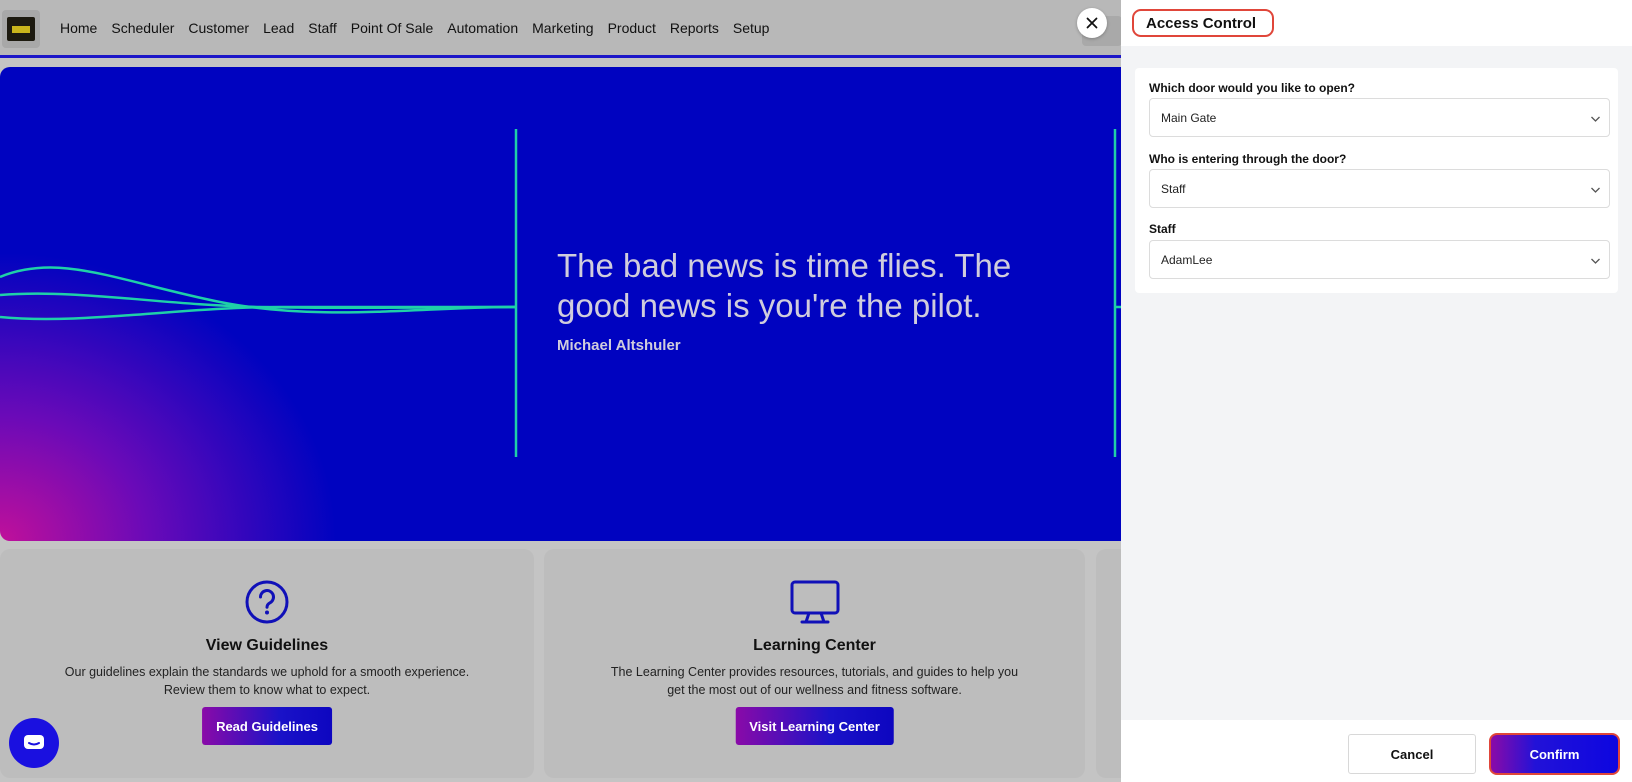 This screenshot has width=1632, height=782. I want to click on app-logo, so click(21, 29).